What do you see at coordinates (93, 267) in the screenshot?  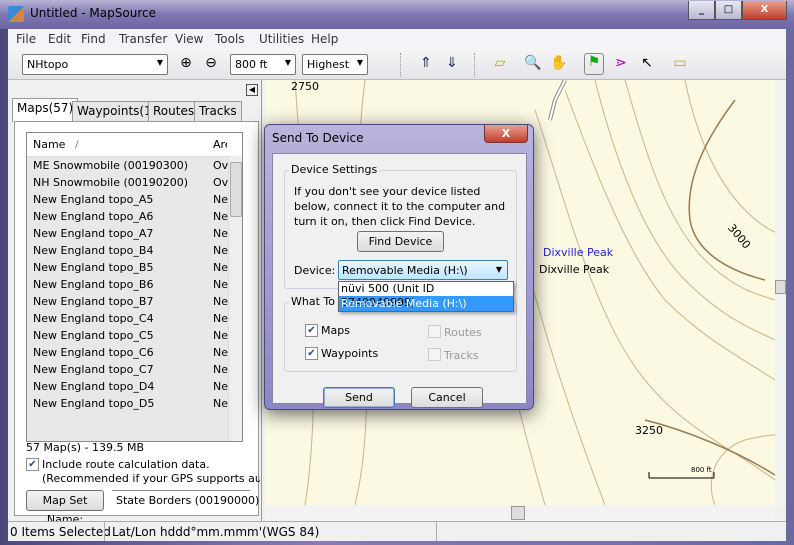 I see `map-name: New England topo_B5` at bounding box center [93, 267].